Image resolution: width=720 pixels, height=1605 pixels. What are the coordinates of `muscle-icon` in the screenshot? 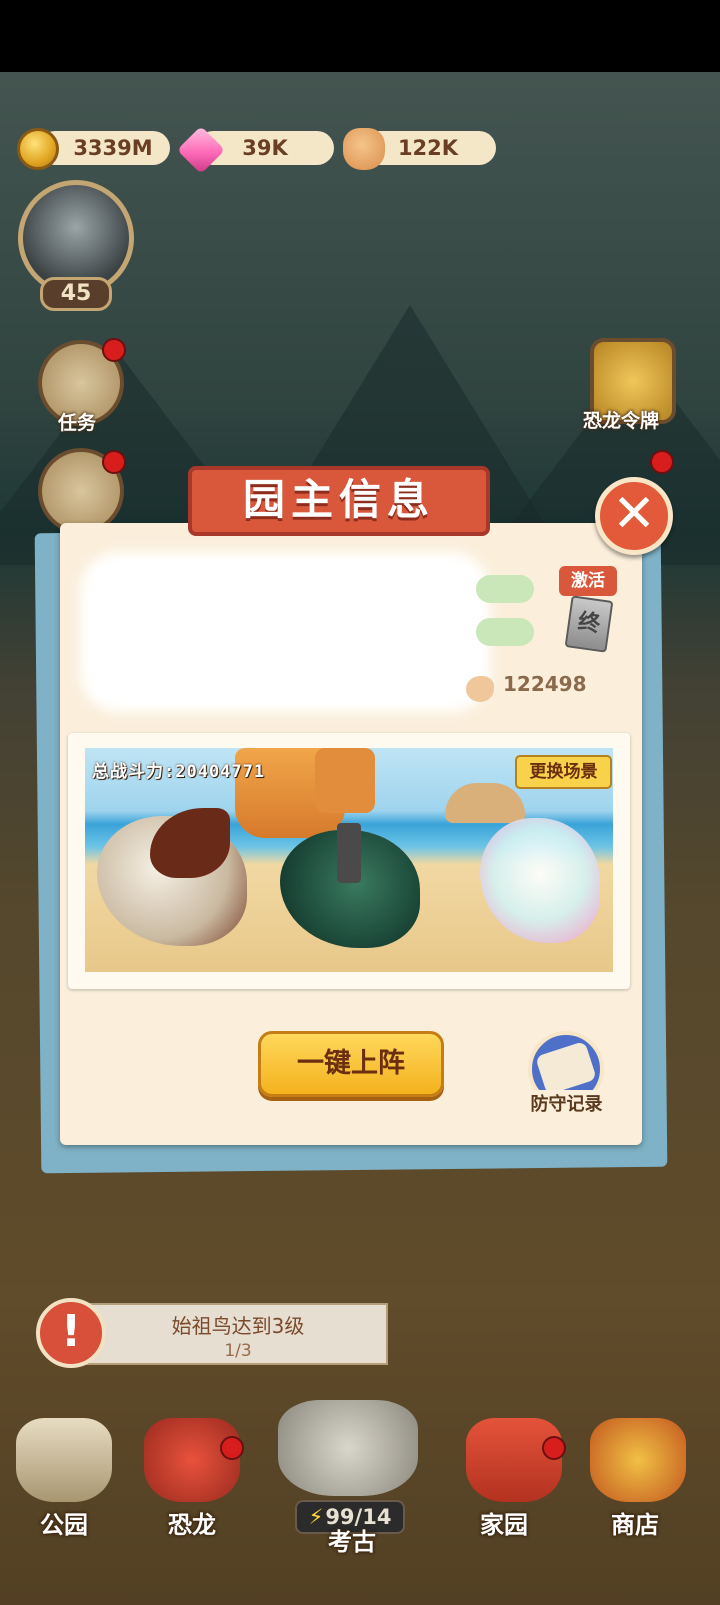 It's located at (480, 689).